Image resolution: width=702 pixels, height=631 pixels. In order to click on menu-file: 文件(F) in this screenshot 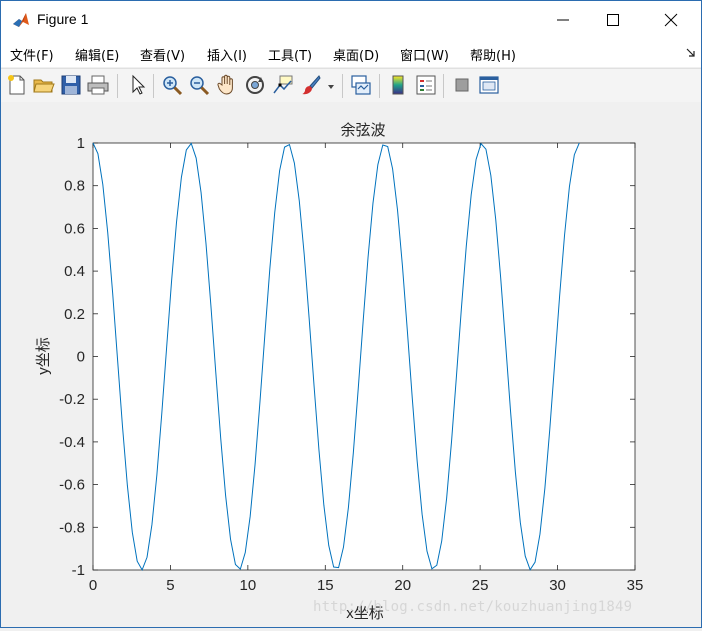, I will do `click(32, 54)`.